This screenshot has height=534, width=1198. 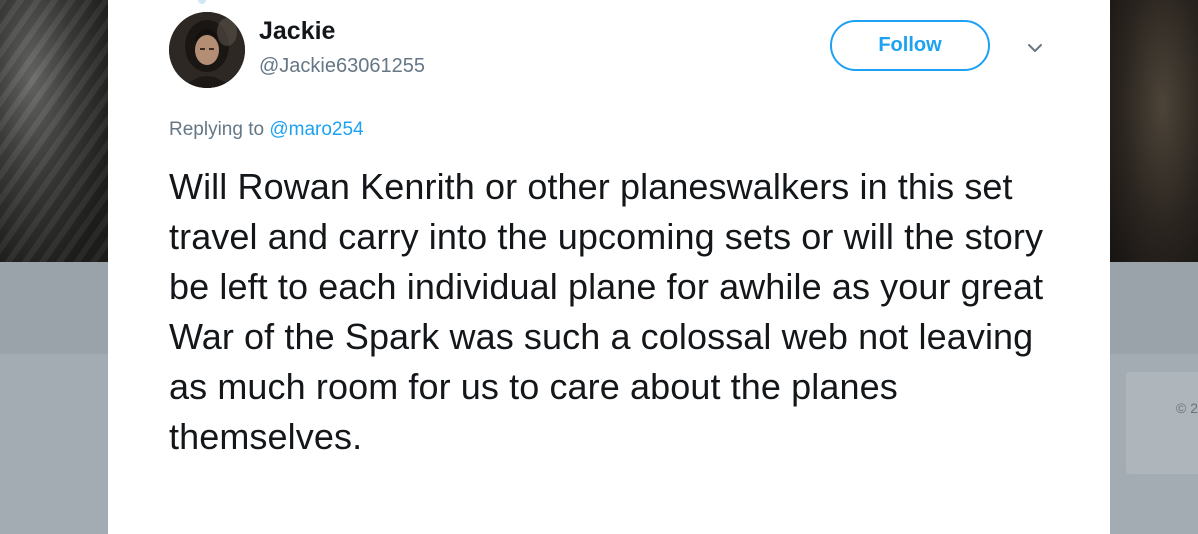 I want to click on background-header-photo-left, so click(x=54, y=131).